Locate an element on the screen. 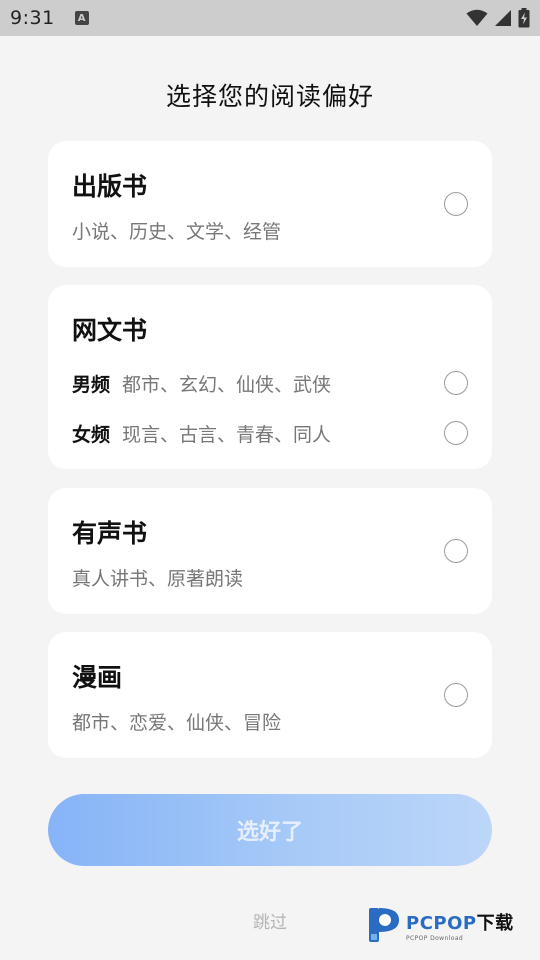 The width and height of the screenshot is (540, 960). card-desc: 都市、恋爱、仙侠、冒险 is located at coordinates (177, 723).